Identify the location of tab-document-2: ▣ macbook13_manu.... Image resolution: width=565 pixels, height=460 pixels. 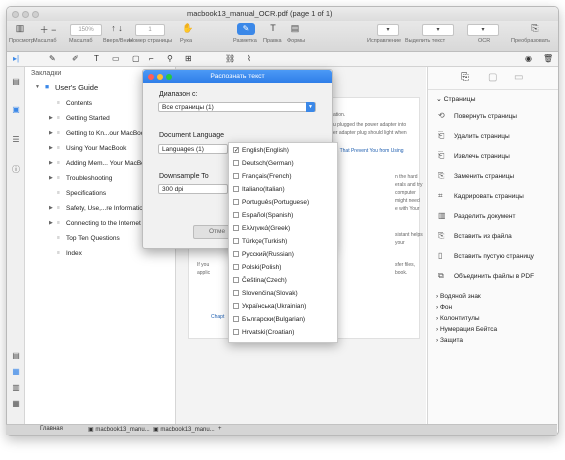
(184, 429).